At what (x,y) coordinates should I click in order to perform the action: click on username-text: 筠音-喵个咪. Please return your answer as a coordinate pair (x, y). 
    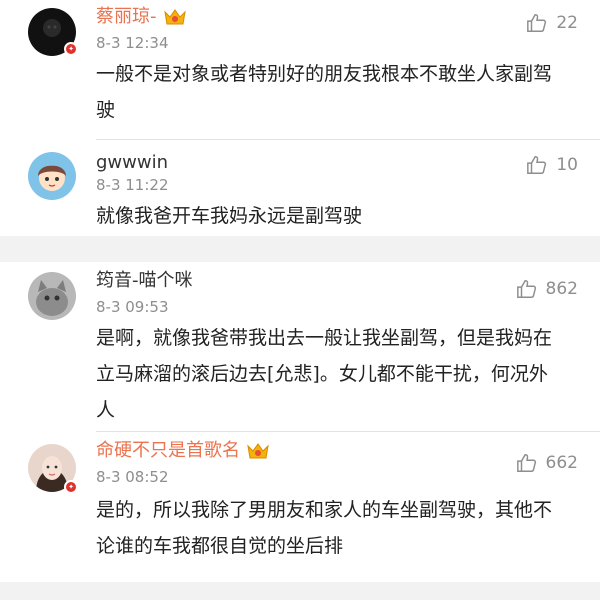
    Looking at the image, I should click on (144, 280).